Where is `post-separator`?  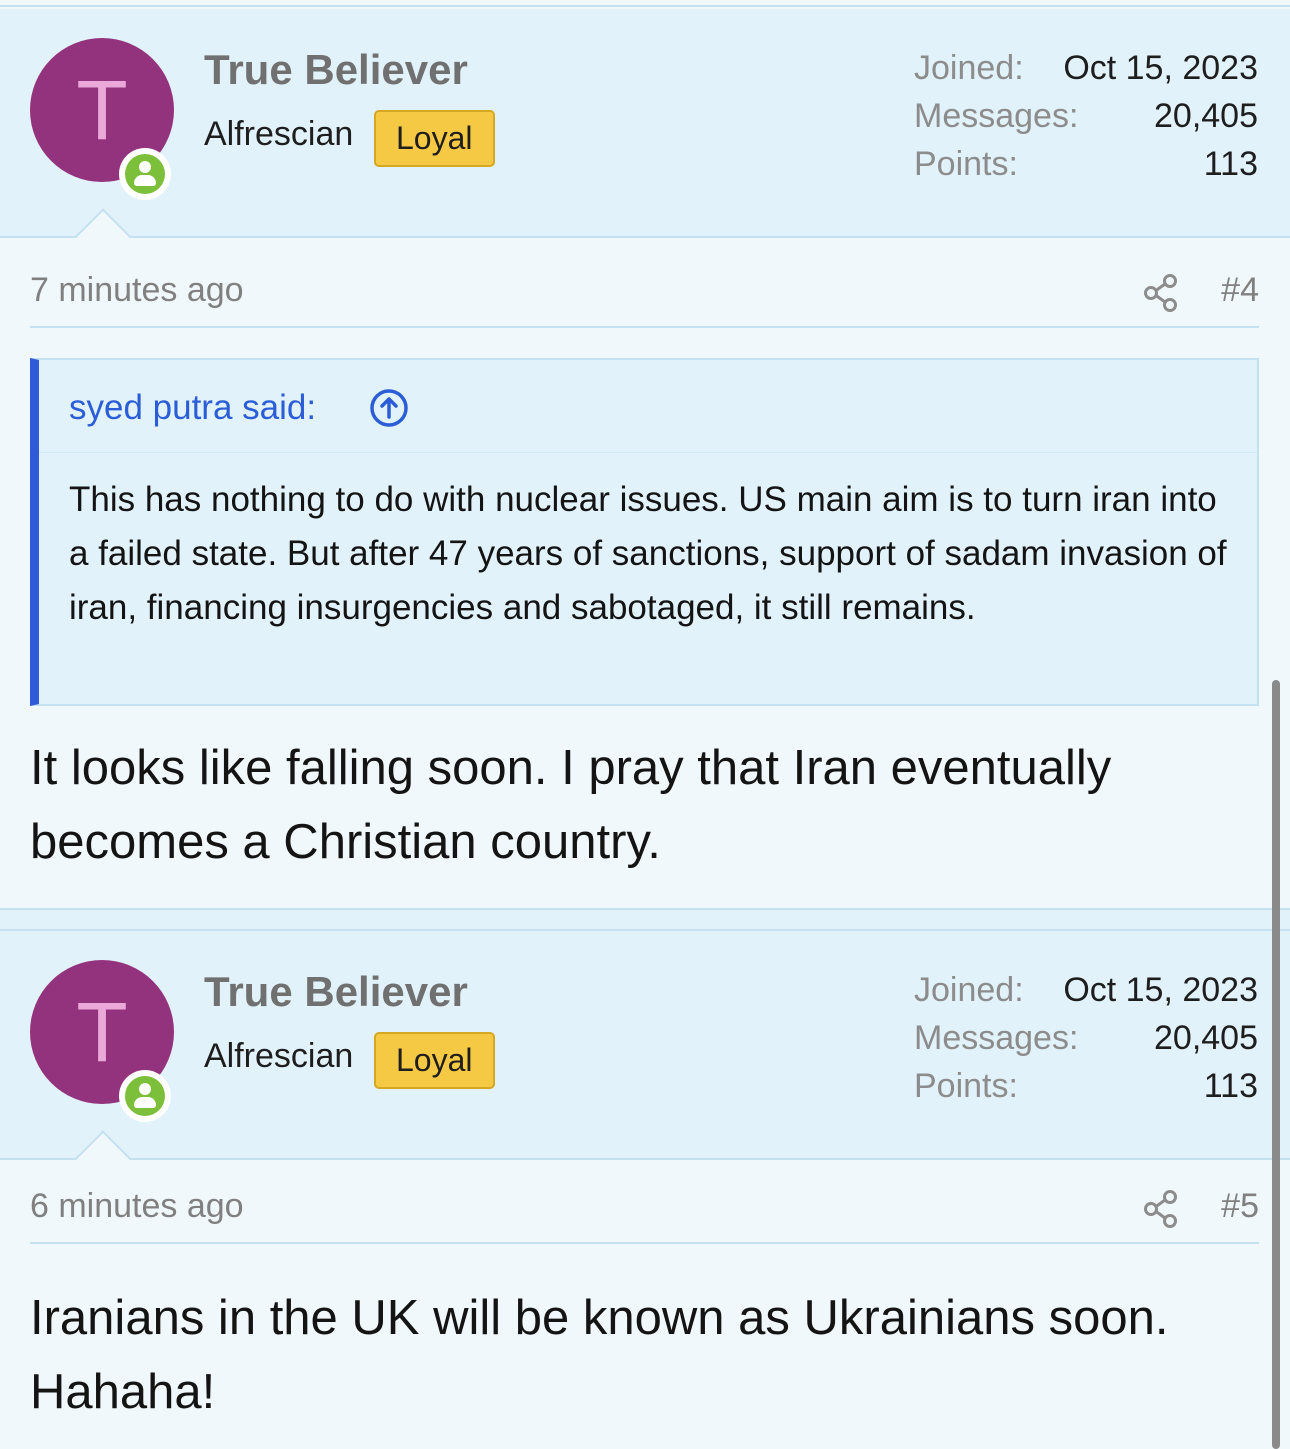
post-separator is located at coordinates (645, 919).